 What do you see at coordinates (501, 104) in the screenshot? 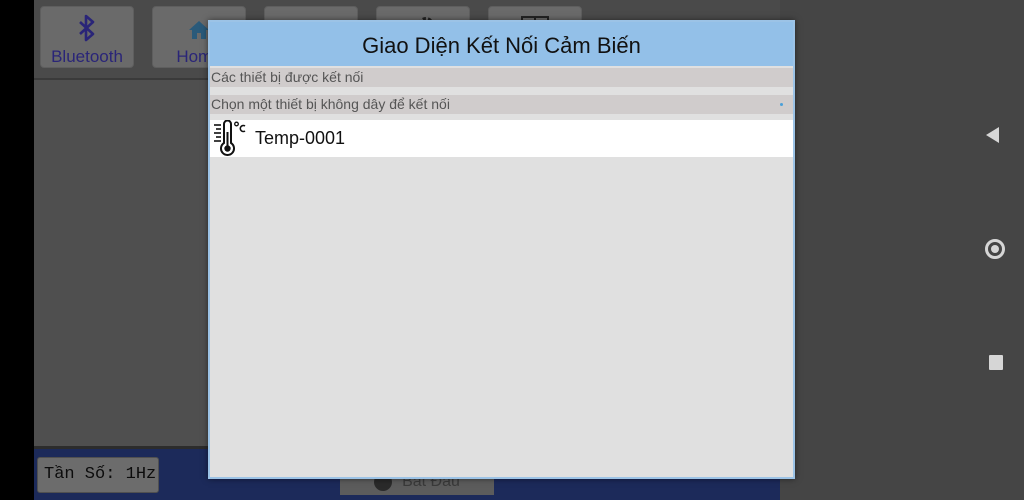
I see `available-devices-header: Chọn một thiết bị không dây để kết nối` at bounding box center [501, 104].